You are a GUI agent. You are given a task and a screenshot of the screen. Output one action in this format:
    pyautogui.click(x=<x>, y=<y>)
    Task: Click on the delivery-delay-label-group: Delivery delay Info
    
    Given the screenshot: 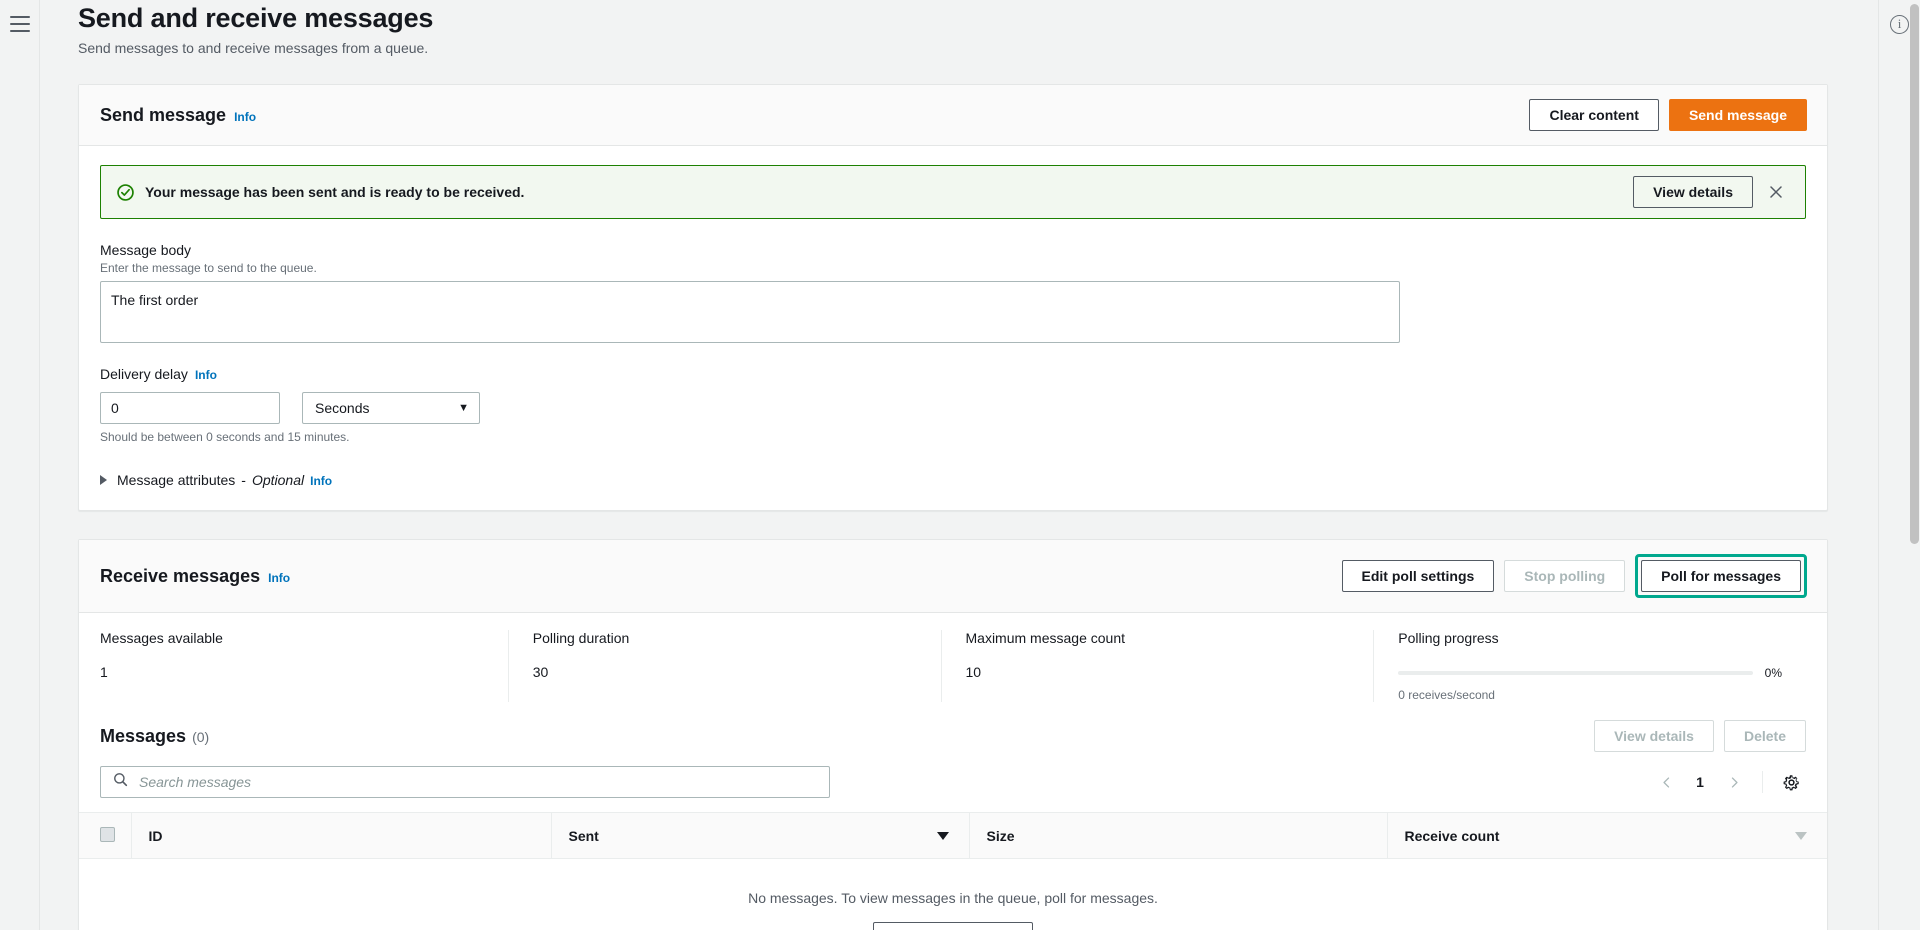 What is the action you would take?
    pyautogui.click(x=953, y=374)
    